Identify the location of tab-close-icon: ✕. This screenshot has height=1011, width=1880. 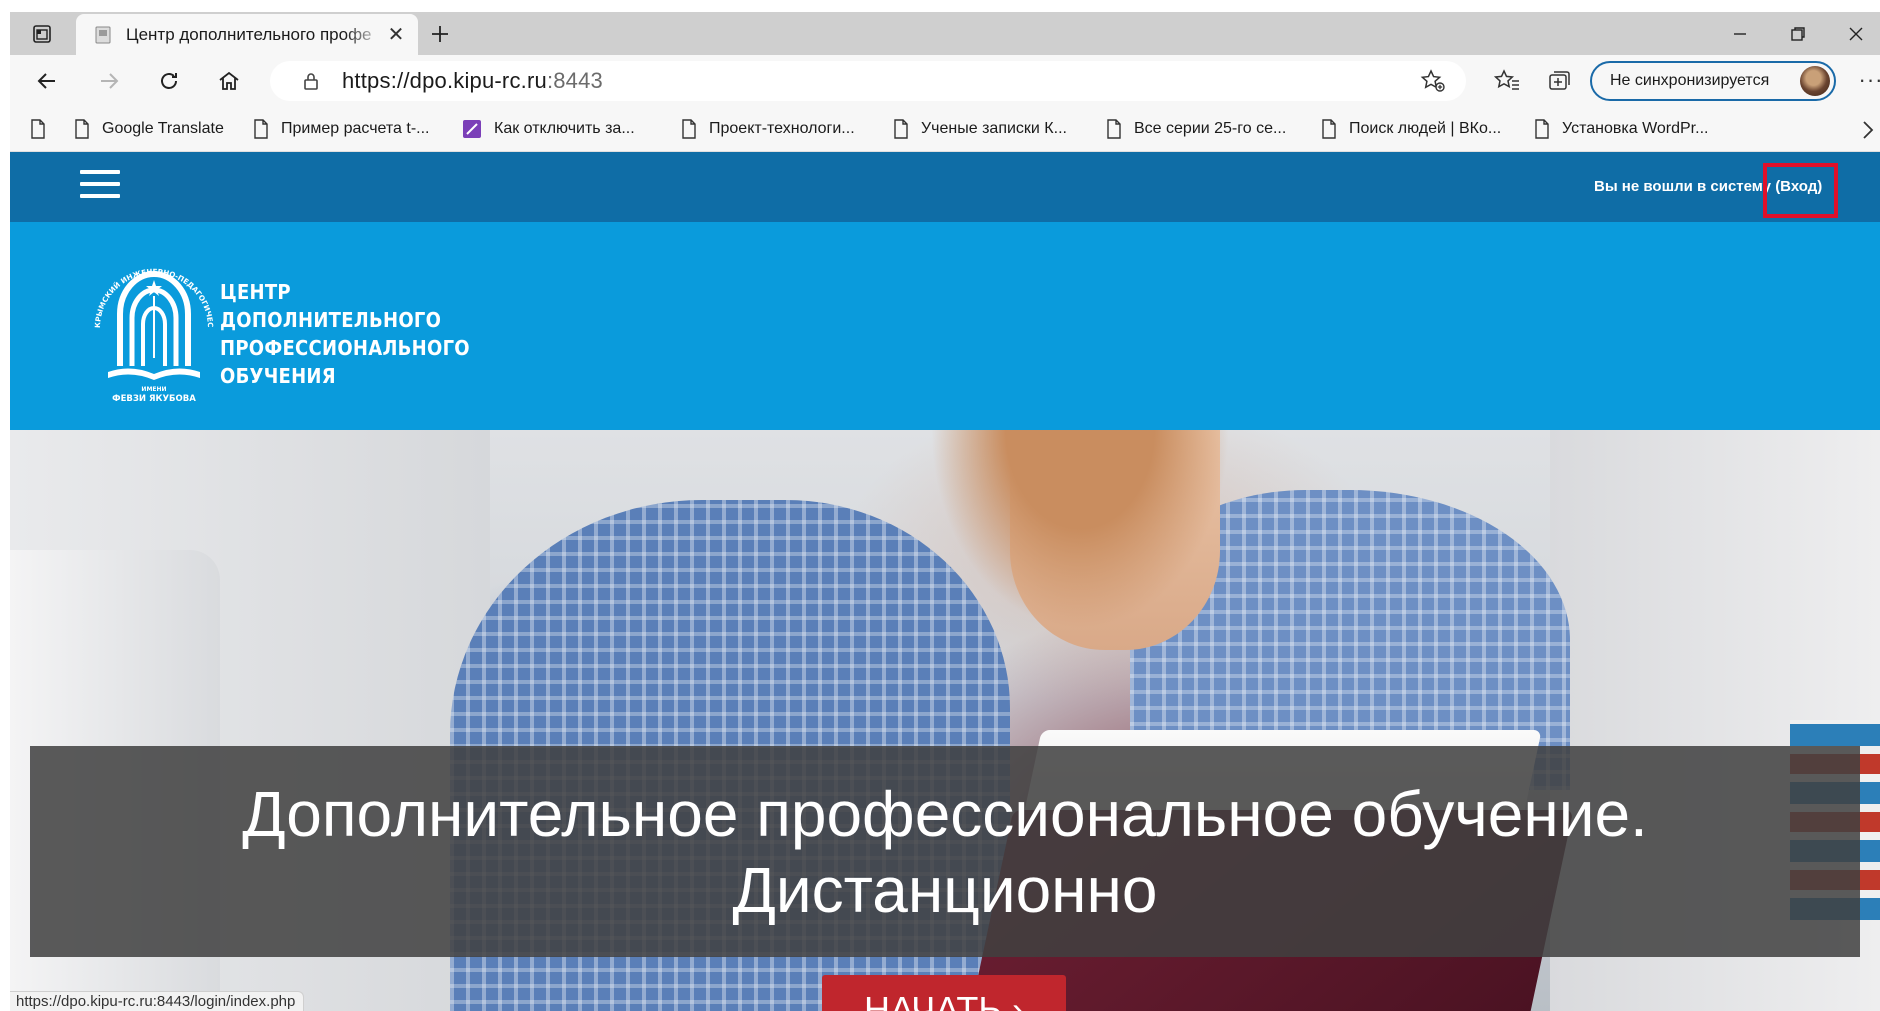
(396, 35).